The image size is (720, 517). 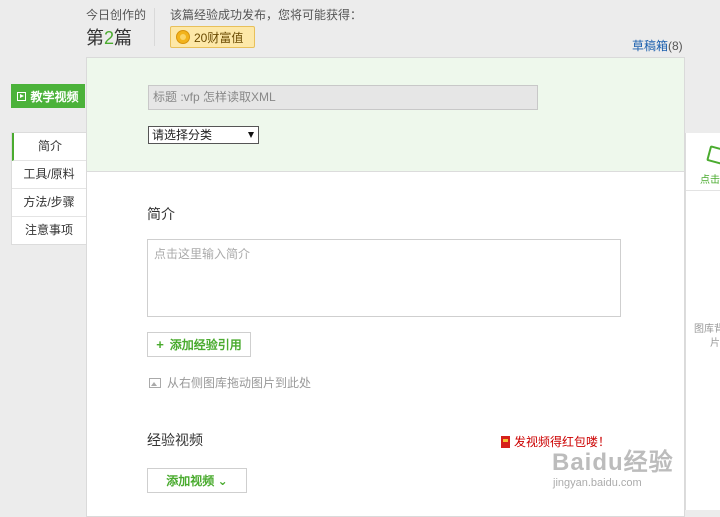 I want to click on baidu-watermark-url: jingyan.baidu.com, so click(x=597, y=483).